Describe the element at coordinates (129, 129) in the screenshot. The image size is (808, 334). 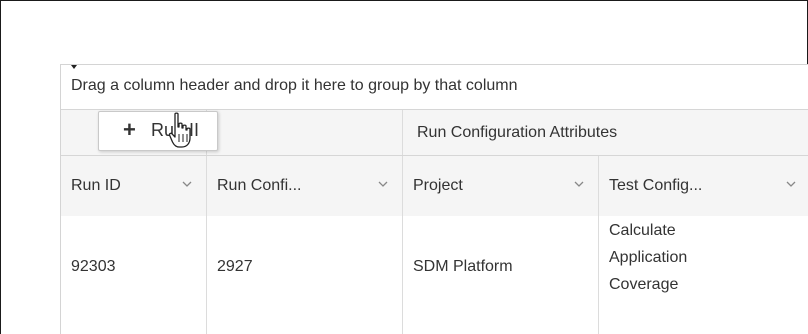
I see `plus-icon: +` at that location.